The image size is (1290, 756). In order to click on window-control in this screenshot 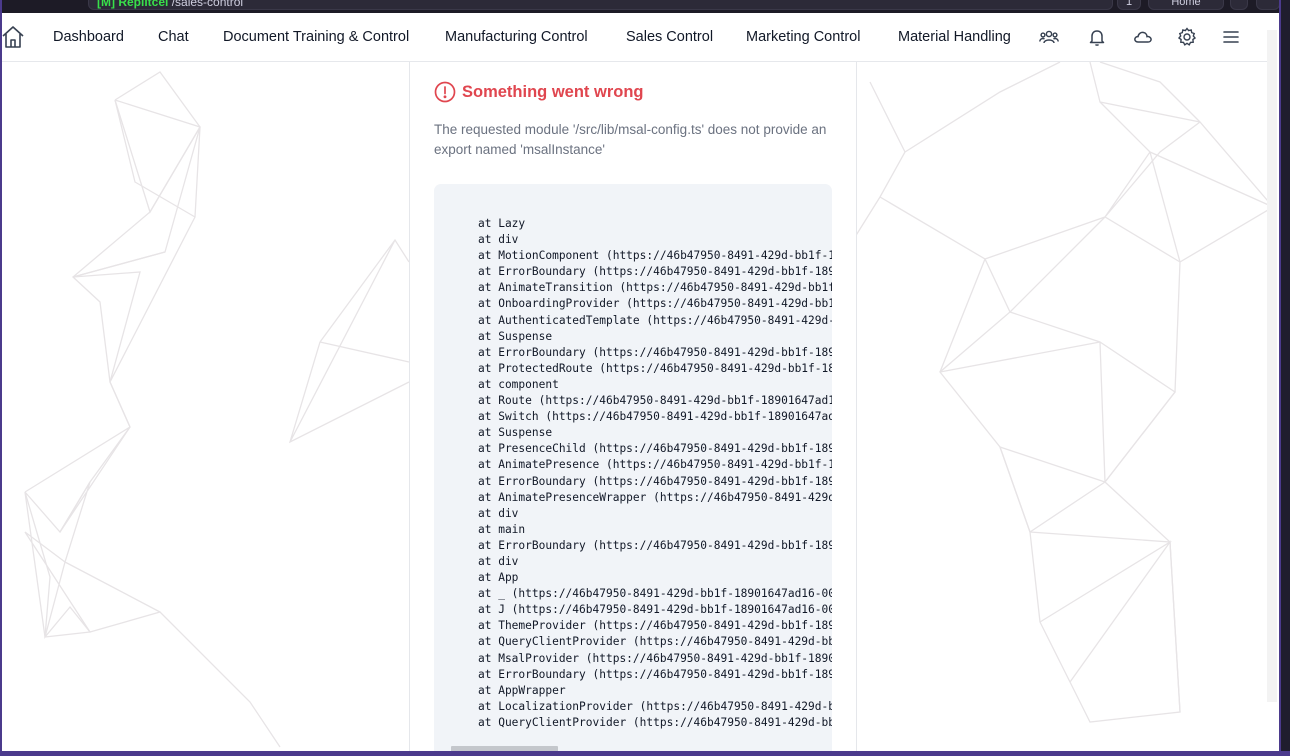, I will do `click(1268, 5)`.